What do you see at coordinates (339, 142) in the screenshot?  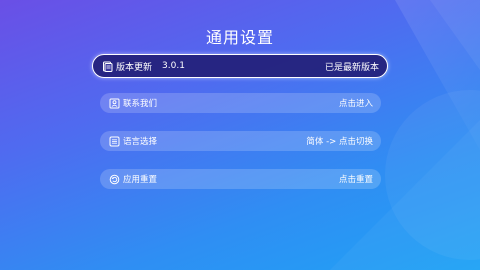 I see `settings-item-action: 简体 -> 点击切换` at bounding box center [339, 142].